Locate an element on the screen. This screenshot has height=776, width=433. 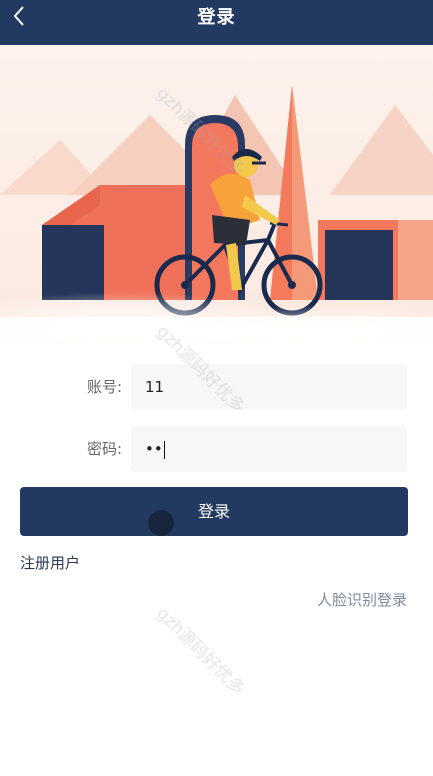
account-row: 账号: is located at coordinates (216, 387).